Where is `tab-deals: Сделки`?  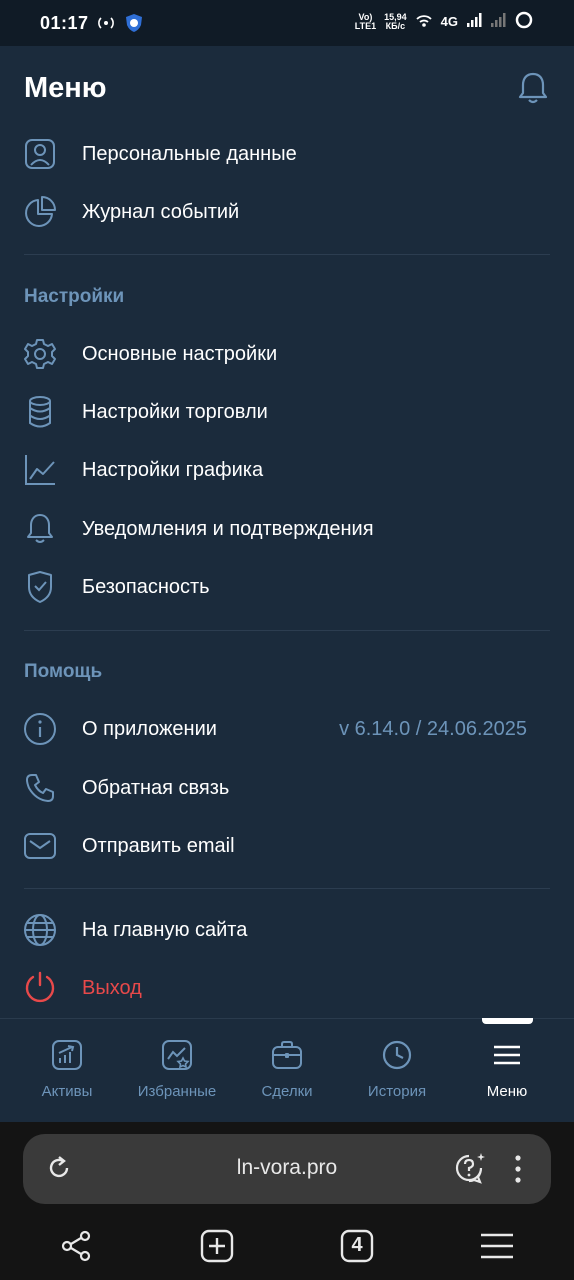 tab-deals: Сделки is located at coordinates (287, 1071).